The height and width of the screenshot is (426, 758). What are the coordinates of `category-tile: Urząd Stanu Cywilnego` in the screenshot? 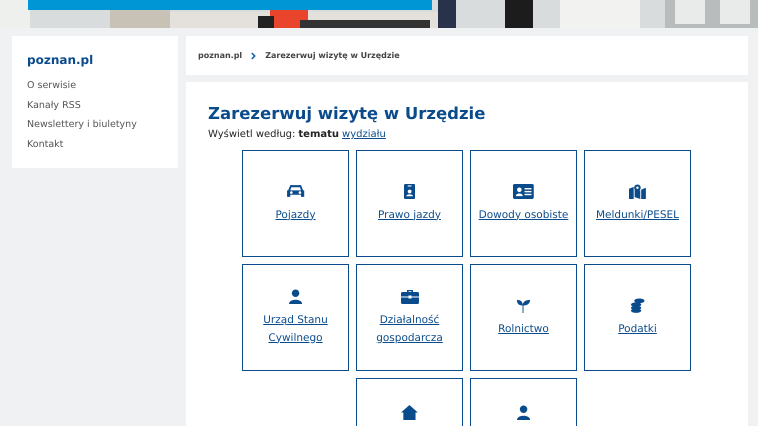 It's located at (295, 317).